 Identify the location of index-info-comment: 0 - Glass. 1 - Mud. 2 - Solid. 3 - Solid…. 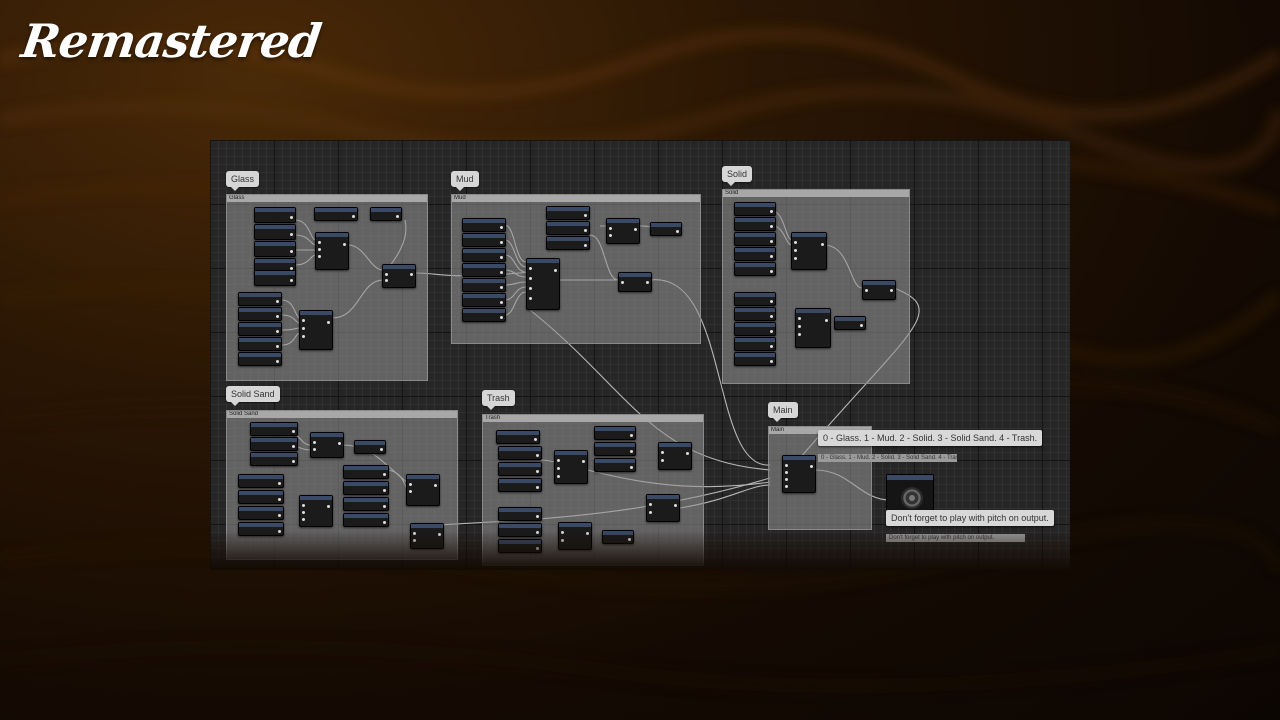
(887, 458).